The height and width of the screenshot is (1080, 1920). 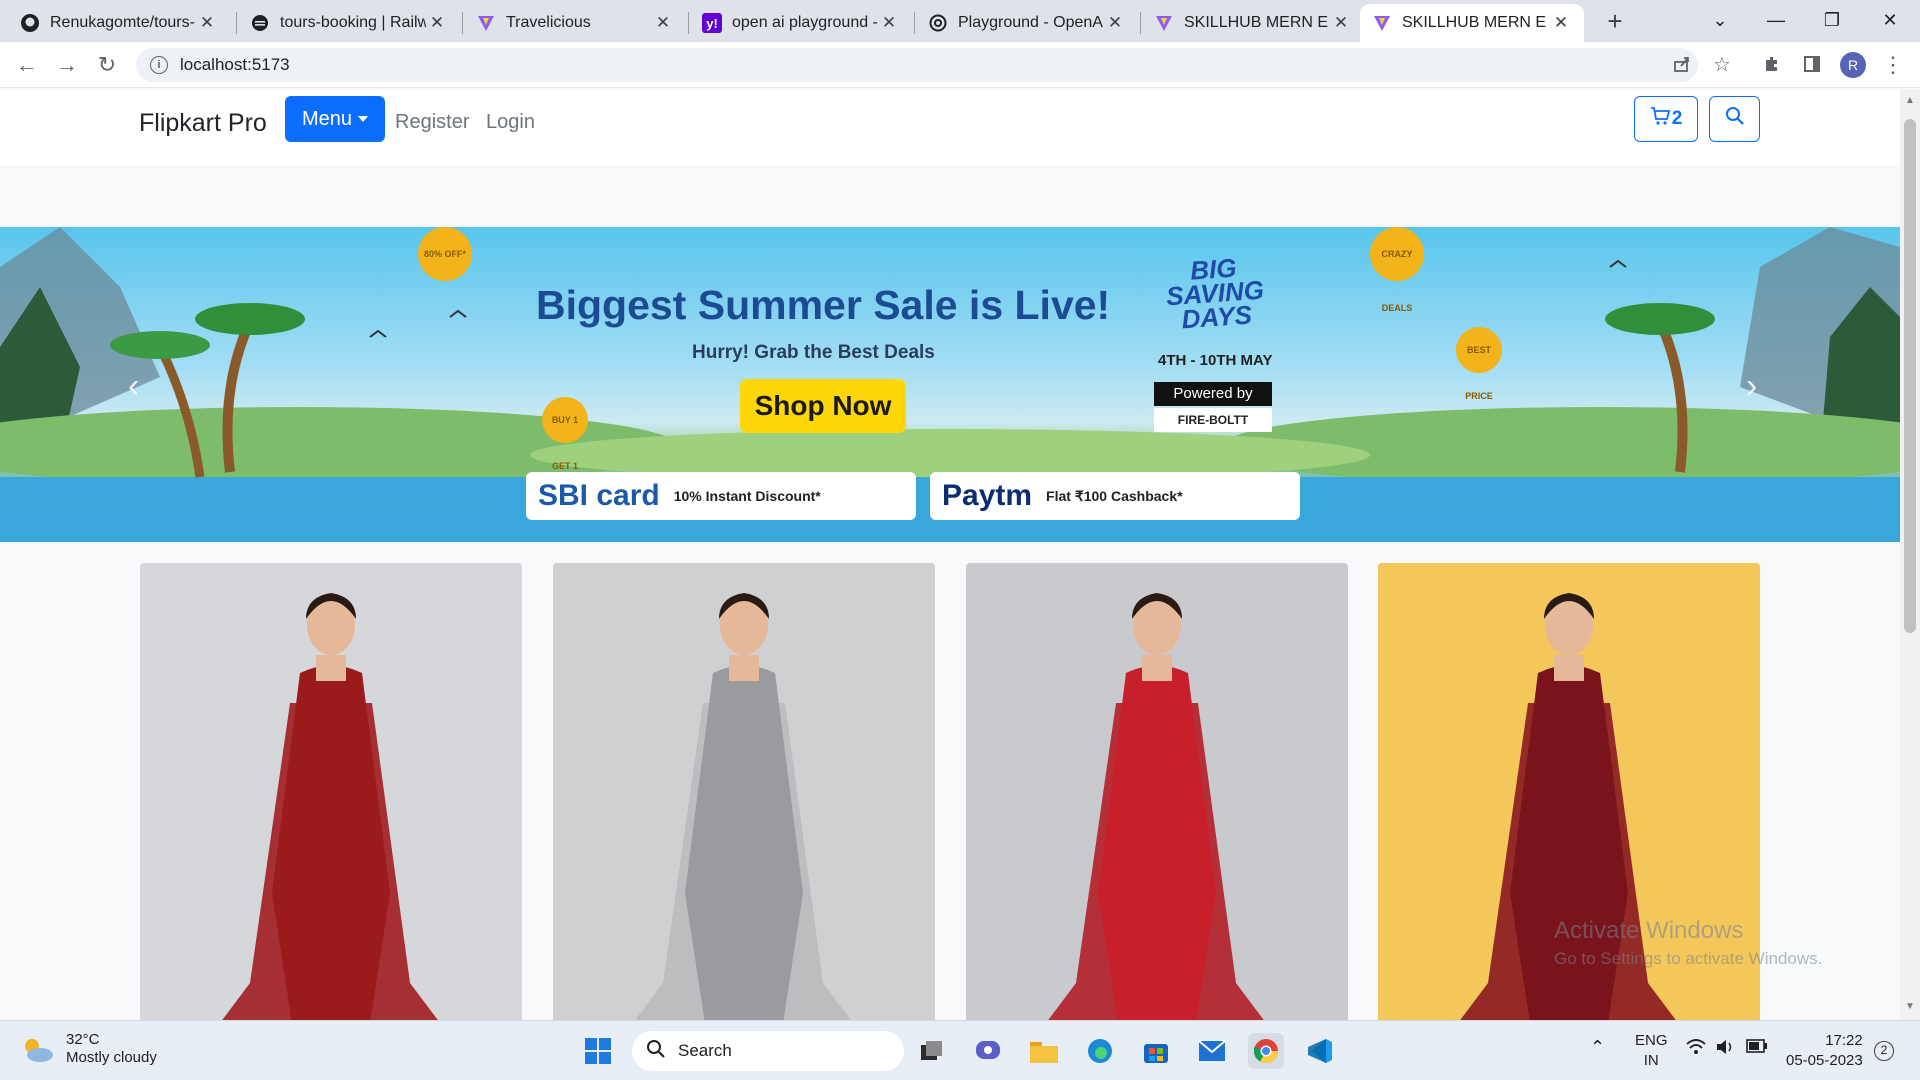 What do you see at coordinates (932, 1051) in the screenshot?
I see `task-view-icon` at bounding box center [932, 1051].